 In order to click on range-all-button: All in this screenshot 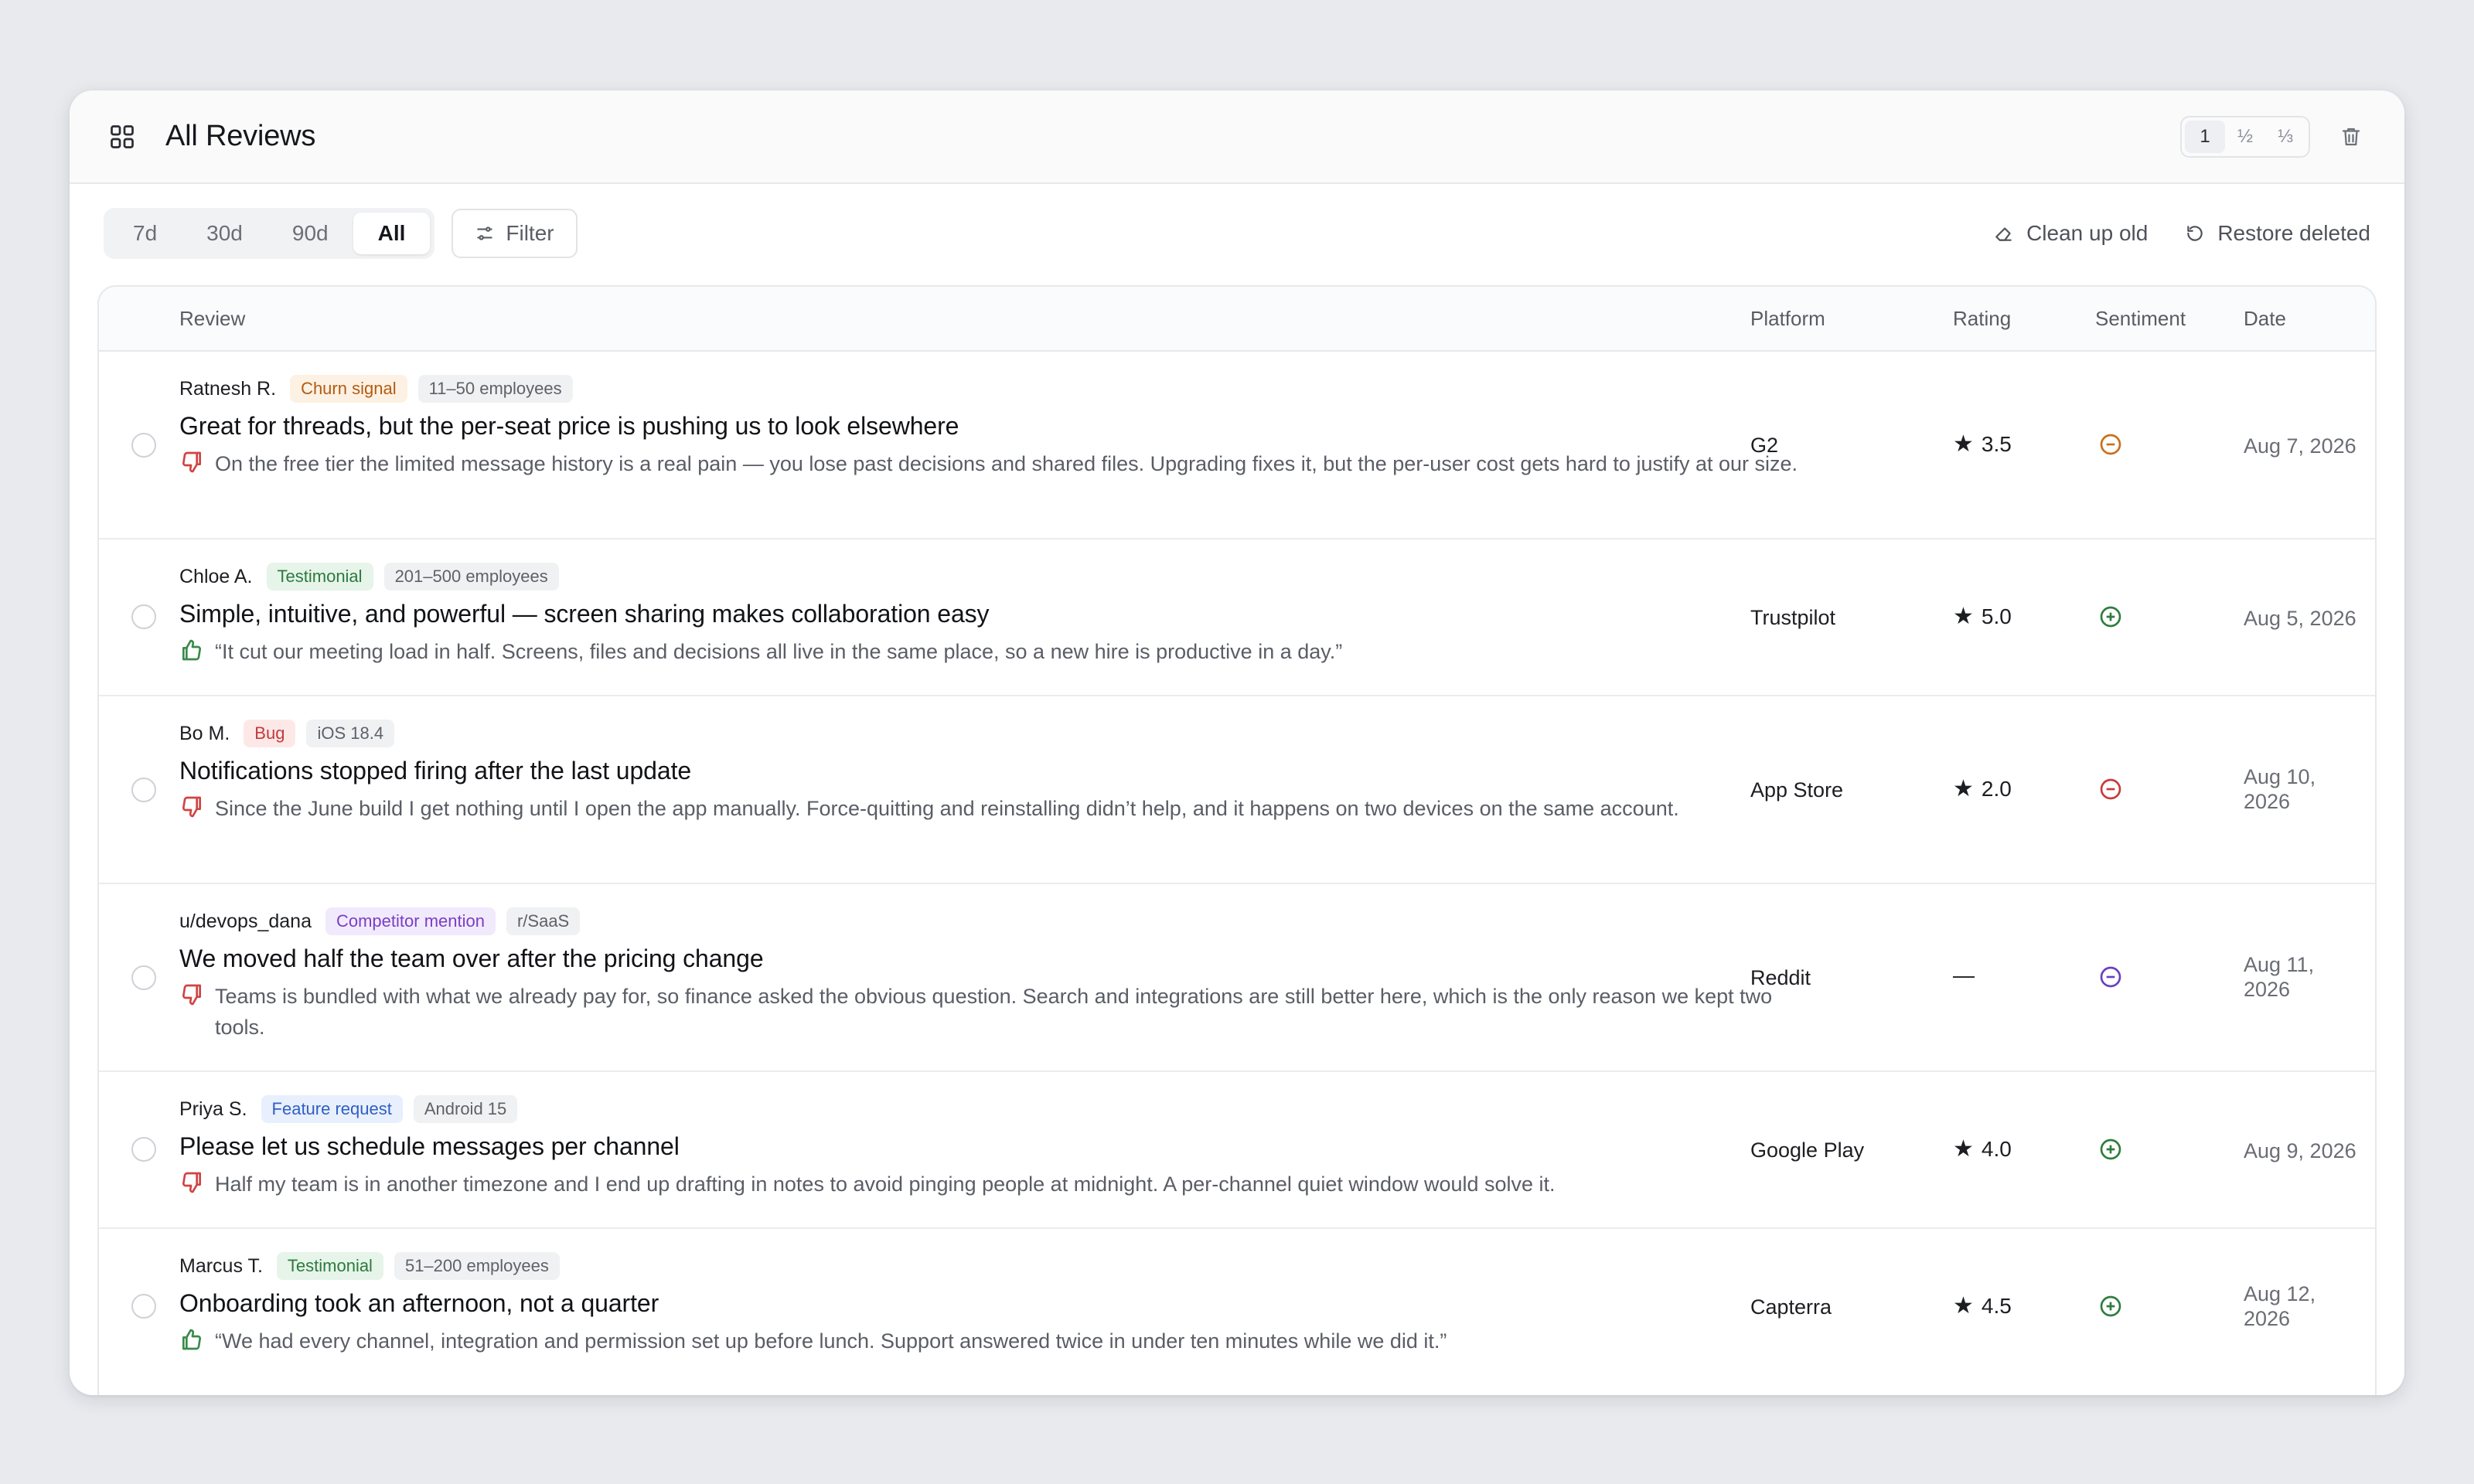, I will do `click(392, 233)`.